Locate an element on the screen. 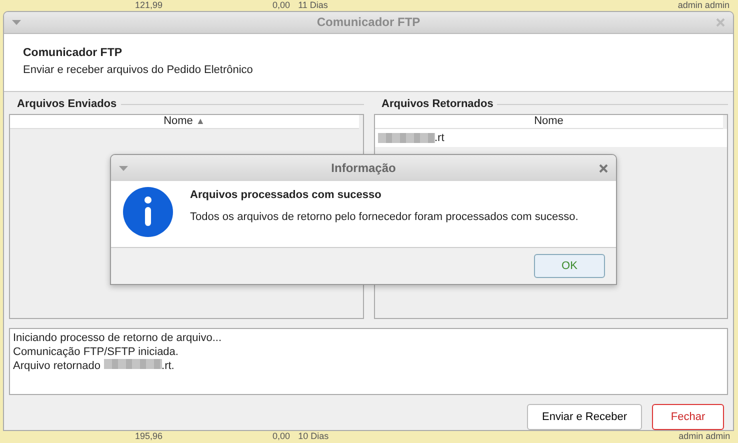 This screenshot has width=738, height=443. window-title: Comunicador FTP is located at coordinates (368, 23).